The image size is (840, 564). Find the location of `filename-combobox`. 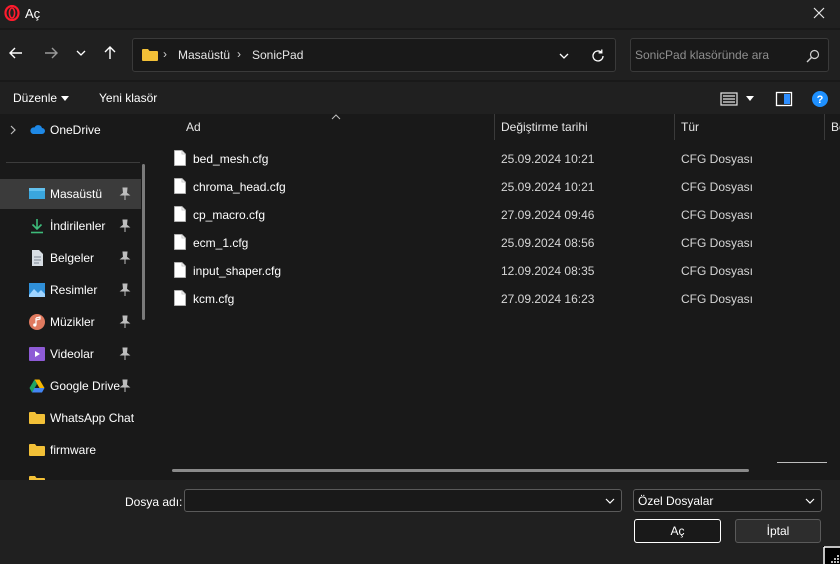

filename-combobox is located at coordinates (403, 500).